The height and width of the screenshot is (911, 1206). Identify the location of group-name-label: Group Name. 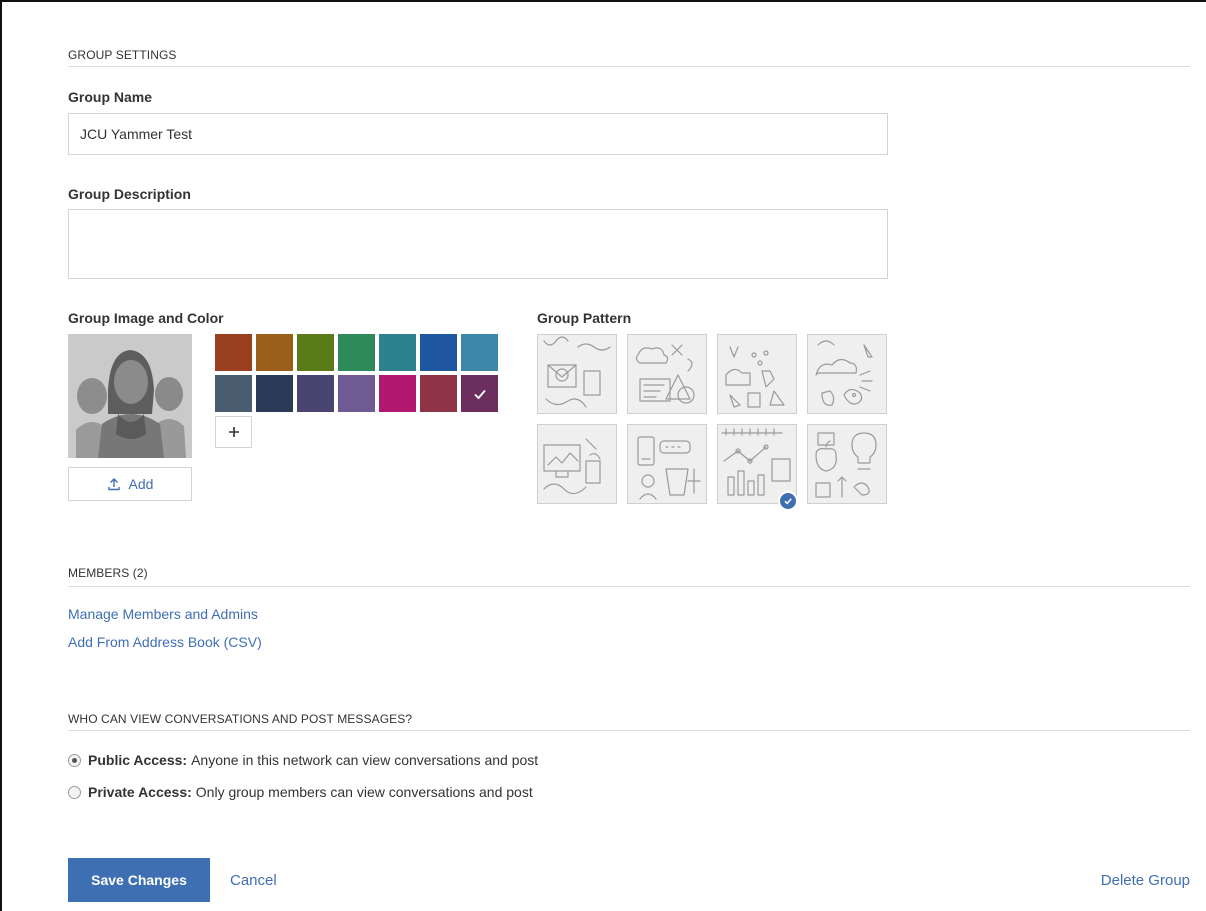
(110, 97).